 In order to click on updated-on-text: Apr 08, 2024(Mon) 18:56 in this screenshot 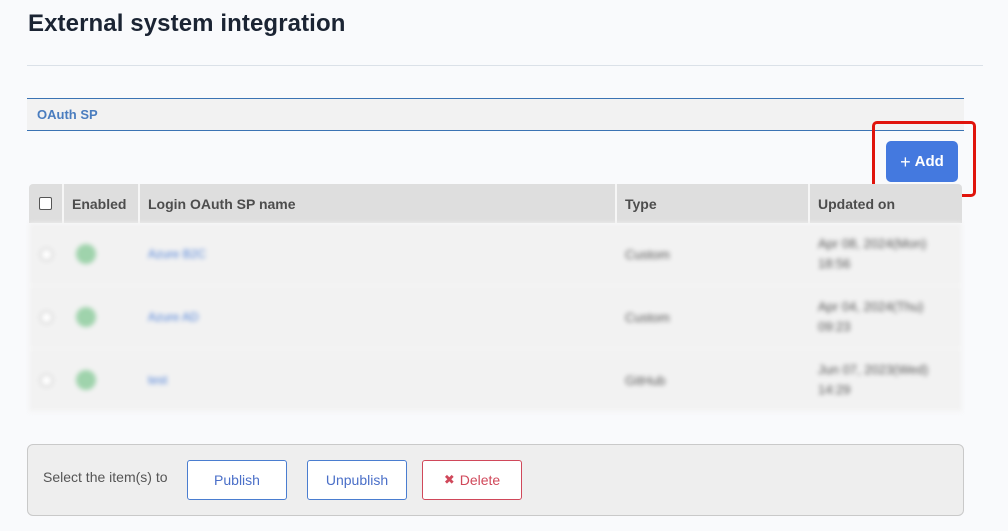, I will do `click(872, 253)`.